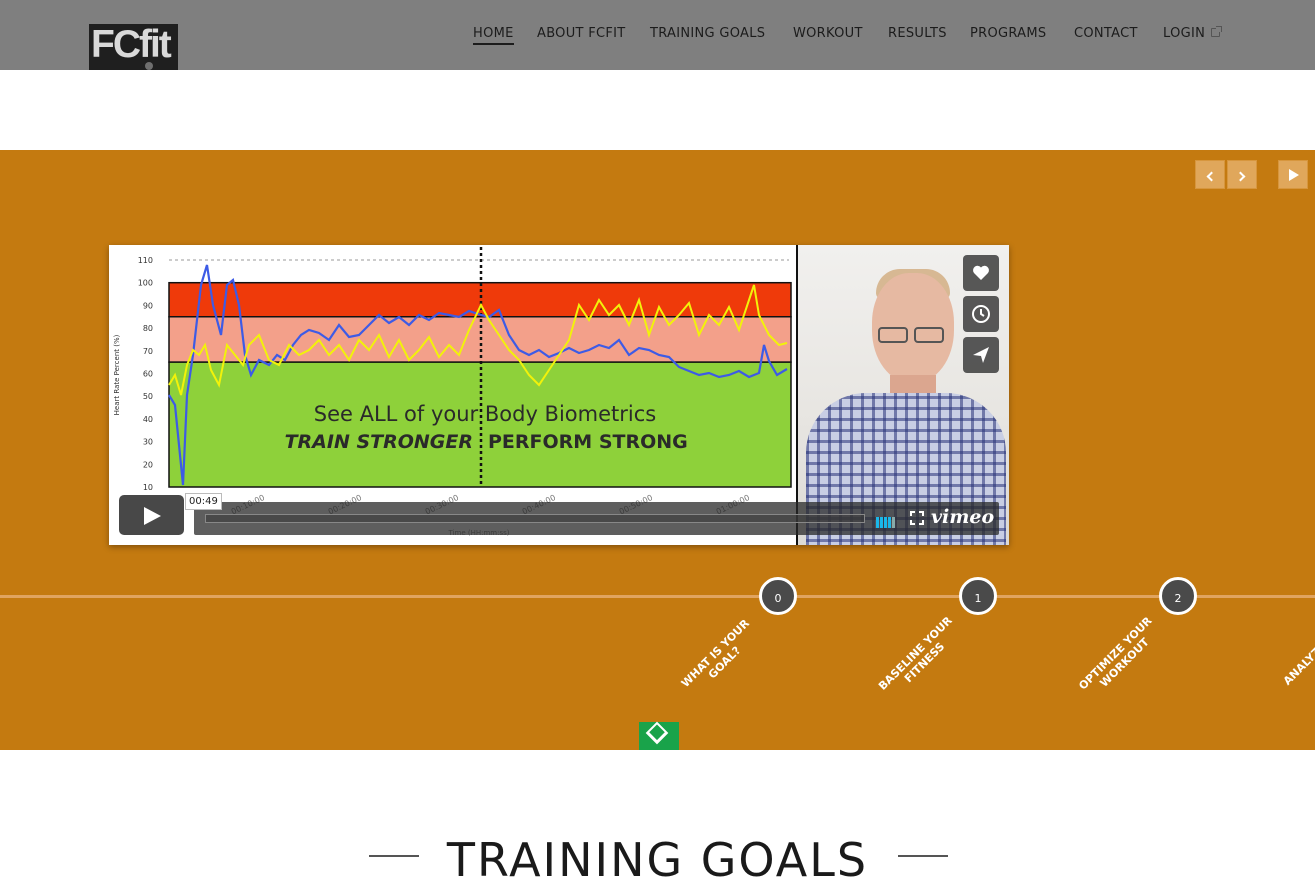 The image size is (1315, 892). Describe the element at coordinates (962, 517) in the screenshot. I see `vimeo-logo: vimeo` at that location.